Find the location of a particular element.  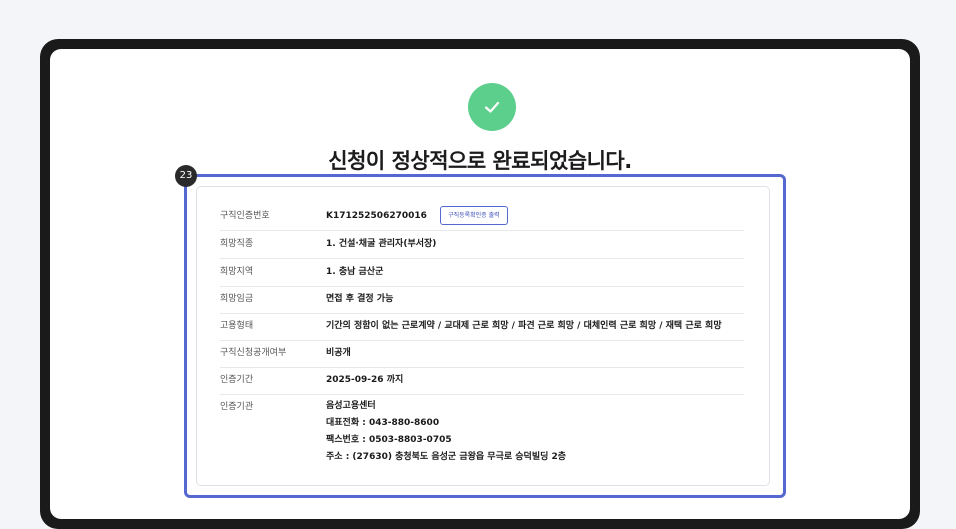

row-value: 2025-09-26 까지 is located at coordinates (365, 380).